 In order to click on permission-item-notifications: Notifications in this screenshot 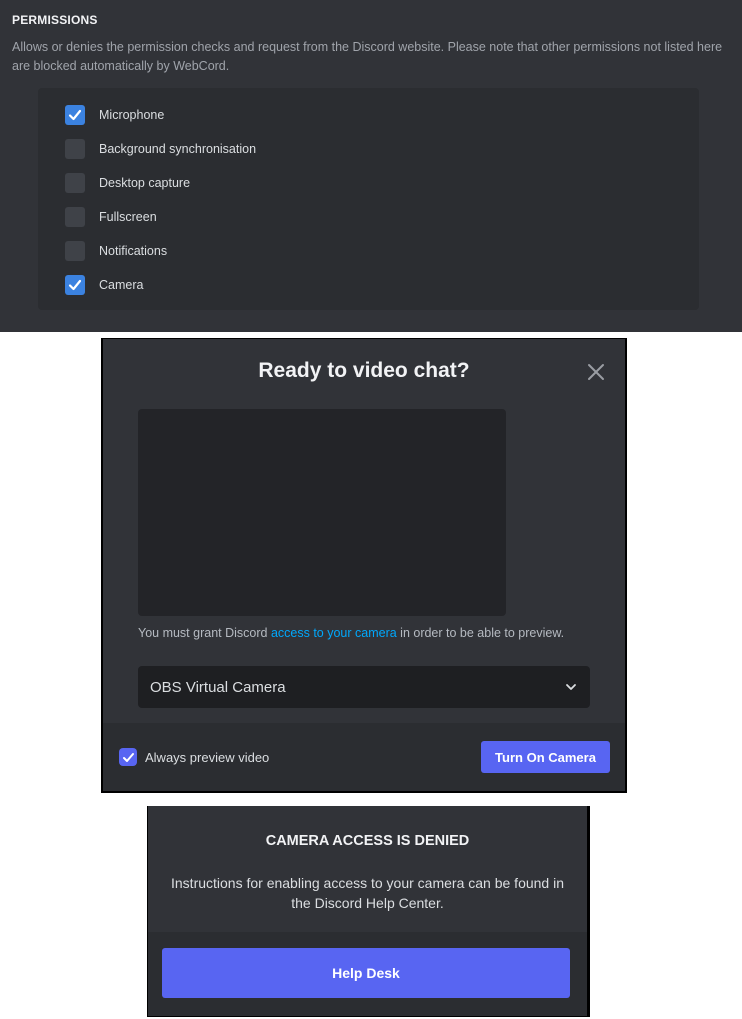, I will do `click(116, 251)`.